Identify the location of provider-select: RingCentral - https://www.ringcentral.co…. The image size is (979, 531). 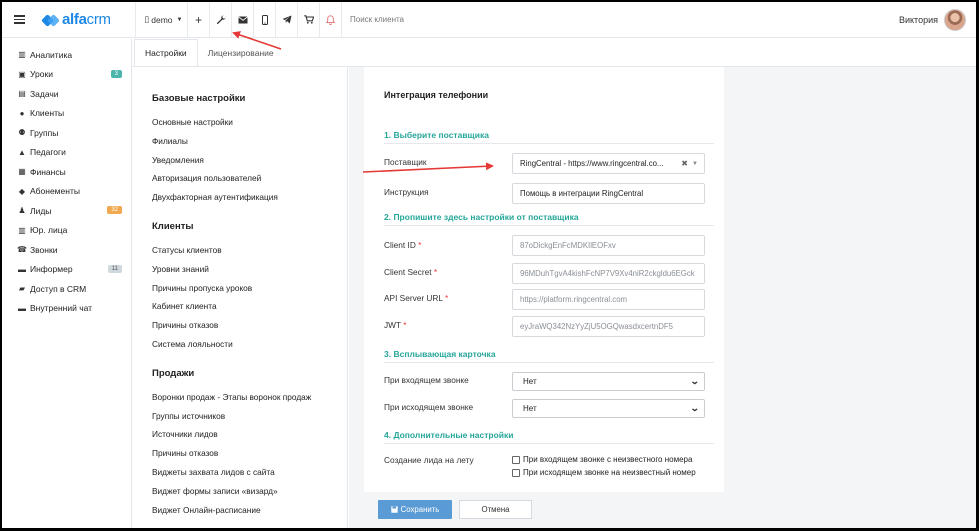
(608, 163).